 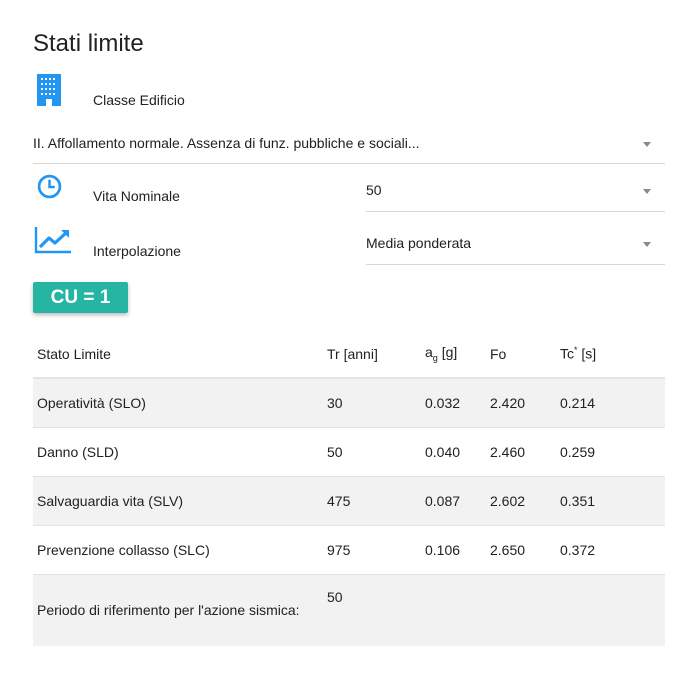 I want to click on trending-up-icon, so click(x=52, y=240).